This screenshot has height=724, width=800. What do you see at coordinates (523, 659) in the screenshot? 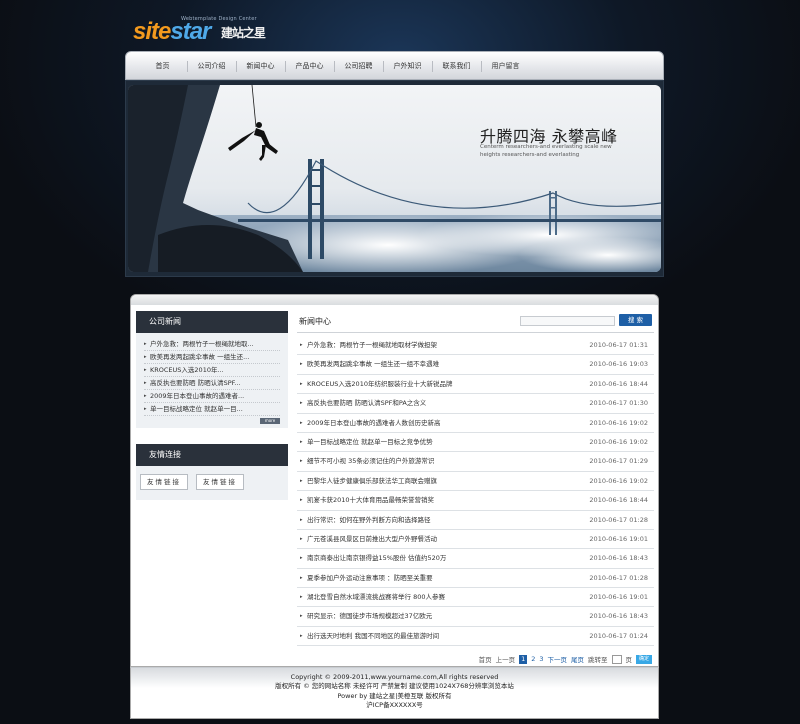
I see `pager-page-current: 1` at bounding box center [523, 659].